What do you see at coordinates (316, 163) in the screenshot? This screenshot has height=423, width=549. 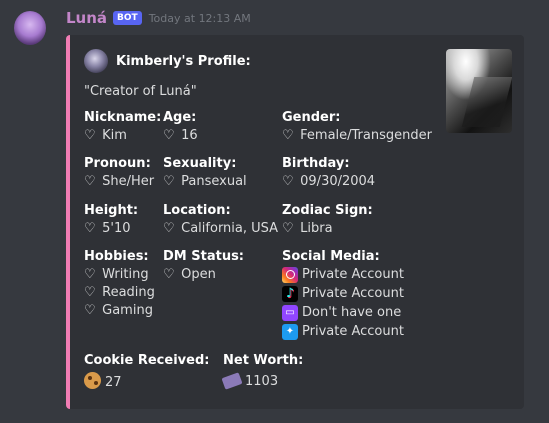 I see `field-name: Birthday:` at bounding box center [316, 163].